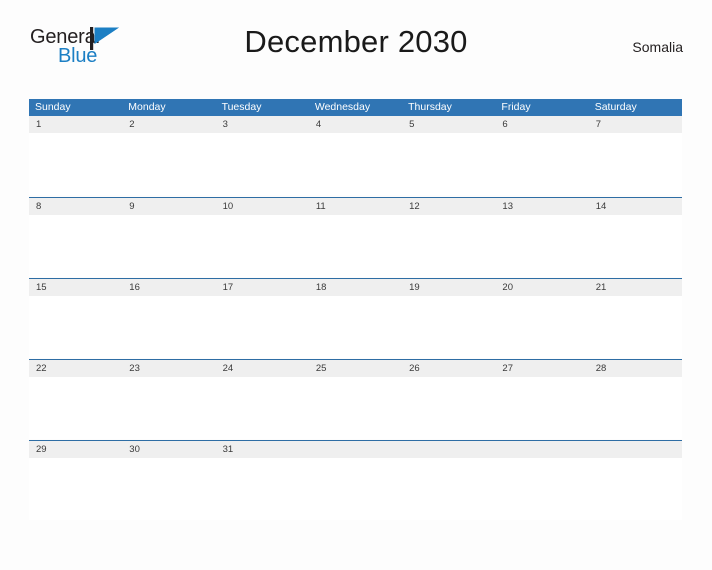  I want to click on weekday-header-tuesday: Tuesday, so click(241, 107).